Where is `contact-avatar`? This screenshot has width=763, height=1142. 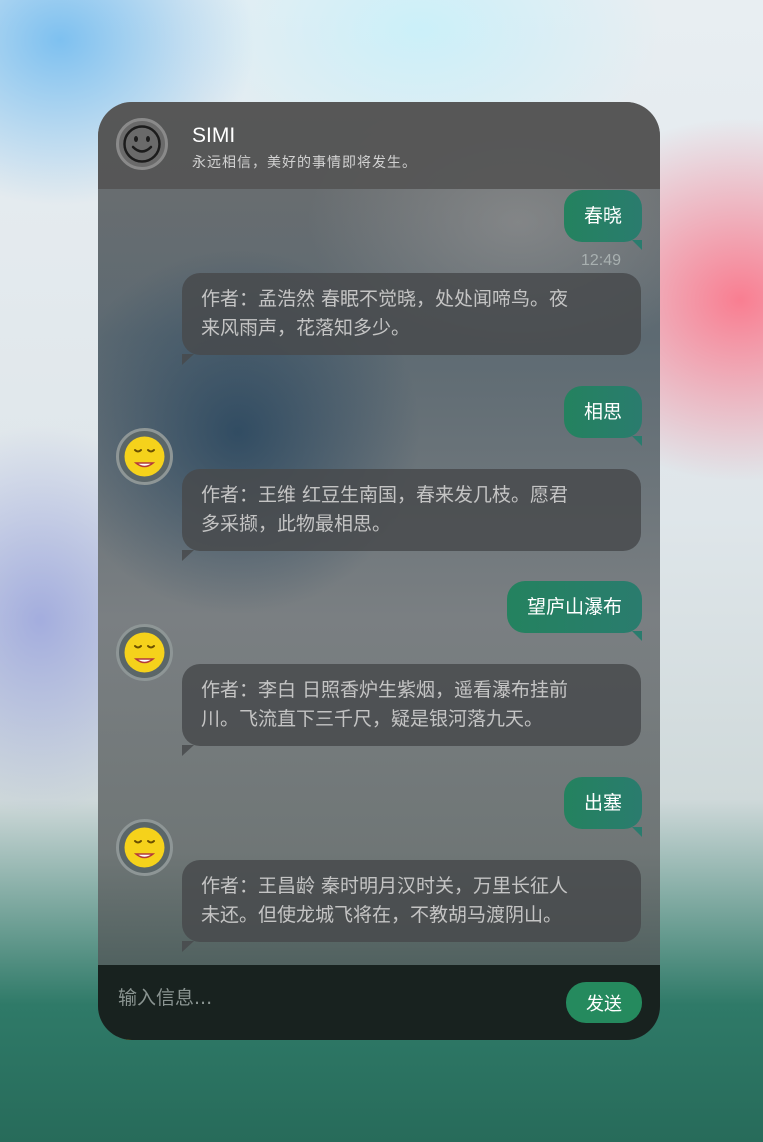 contact-avatar is located at coordinates (142, 144).